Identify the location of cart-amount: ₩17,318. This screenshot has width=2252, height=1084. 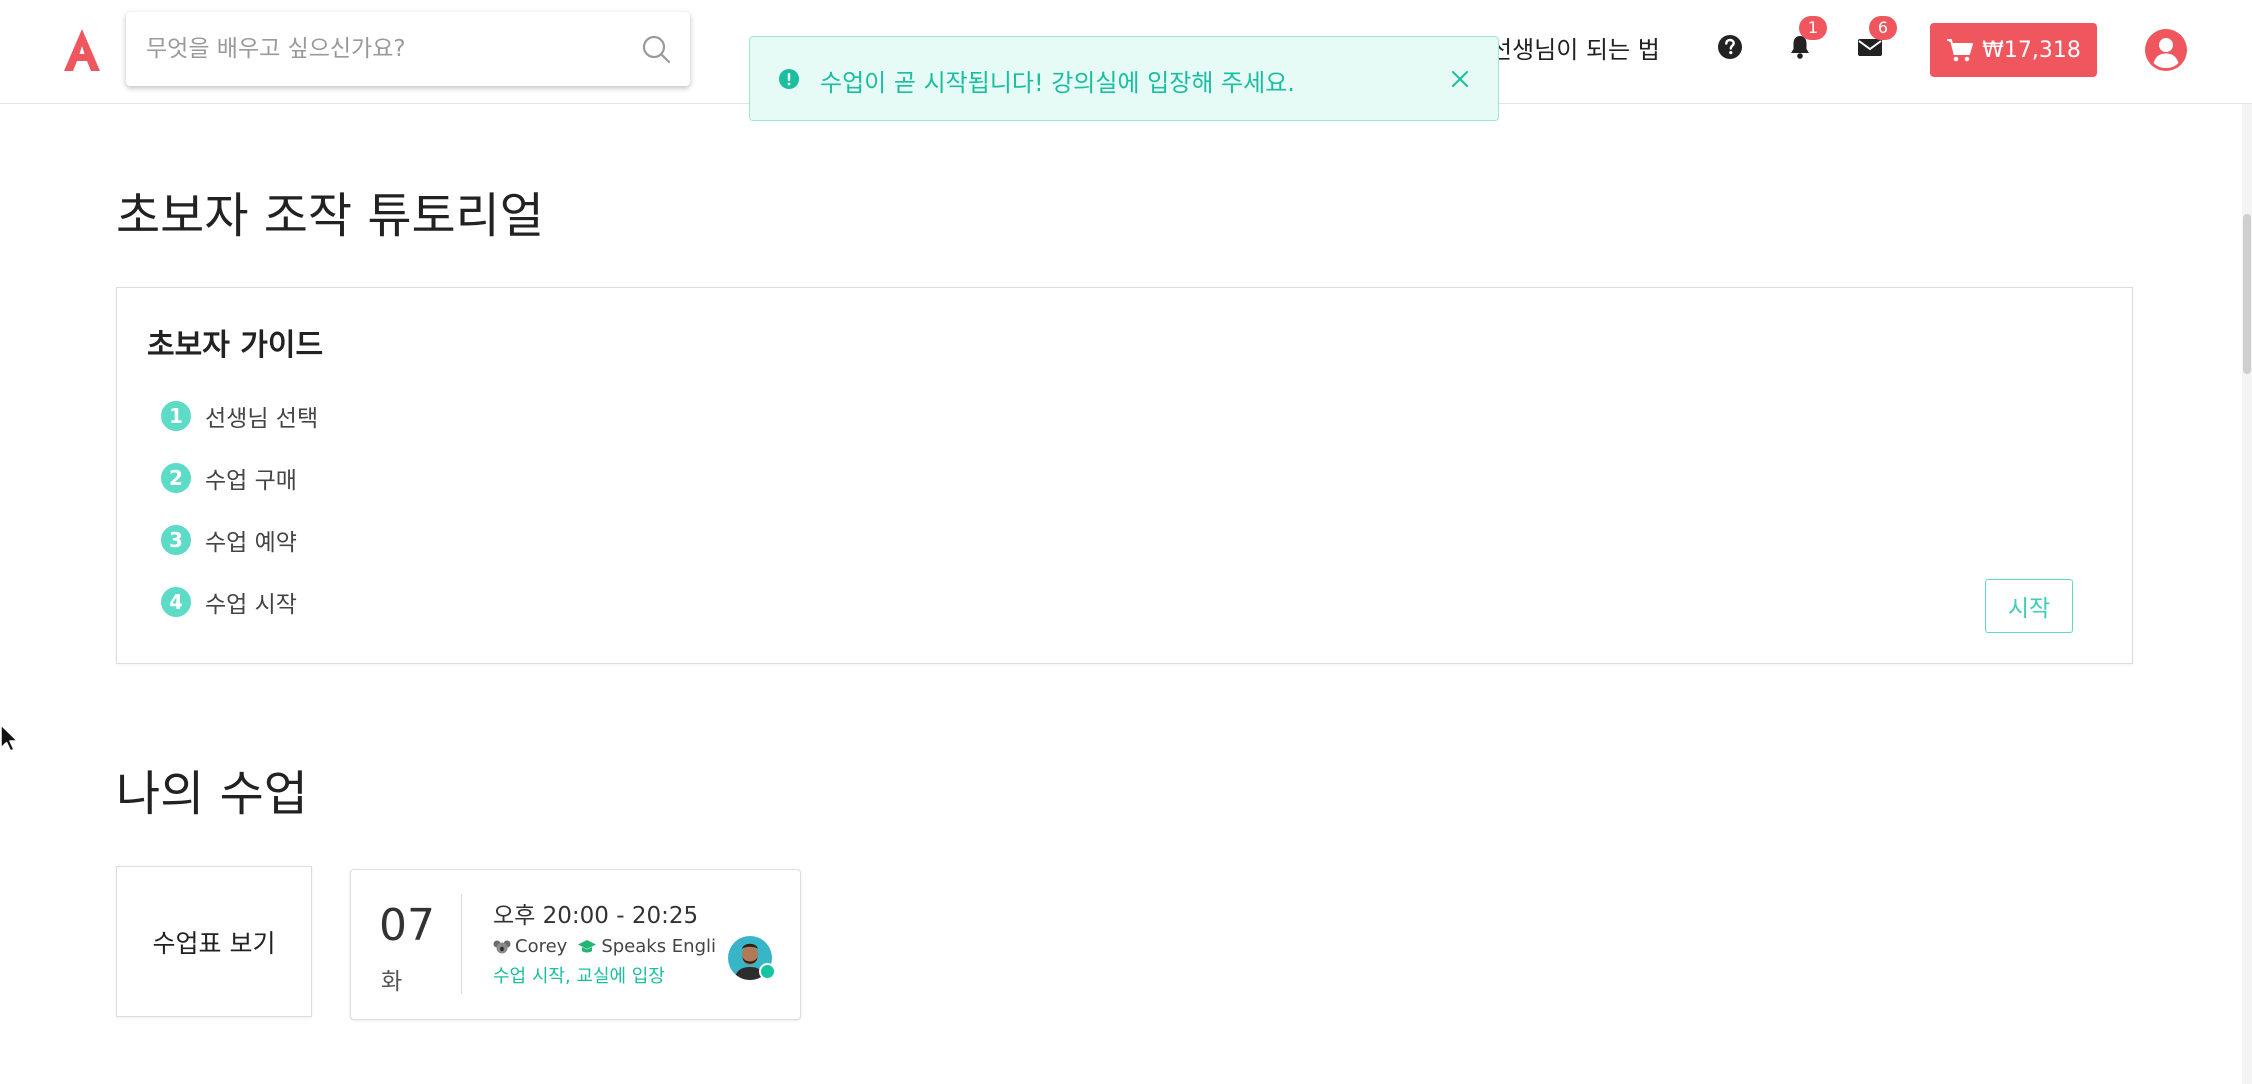
(2031, 50).